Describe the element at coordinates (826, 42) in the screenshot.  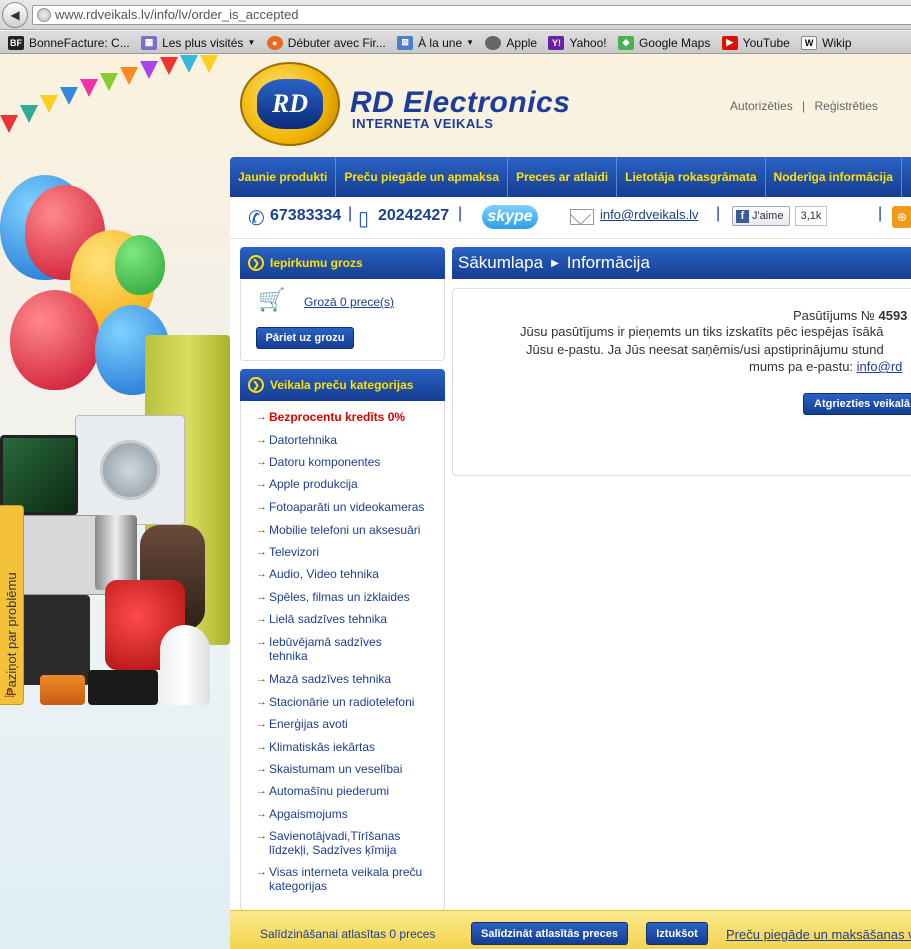
I see `bookmark-wikipedia: W Wikip` at that location.